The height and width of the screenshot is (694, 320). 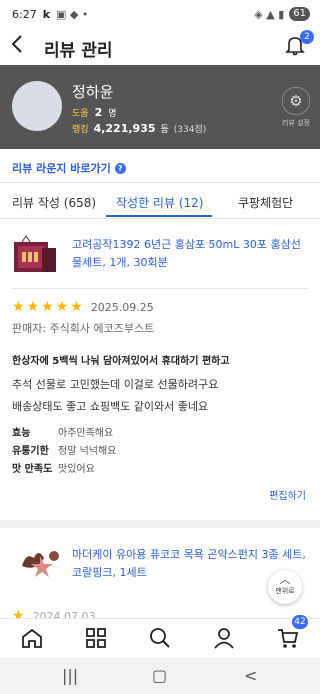 I want to click on top-bar: 리뷰 관리 2, so click(x=160, y=46).